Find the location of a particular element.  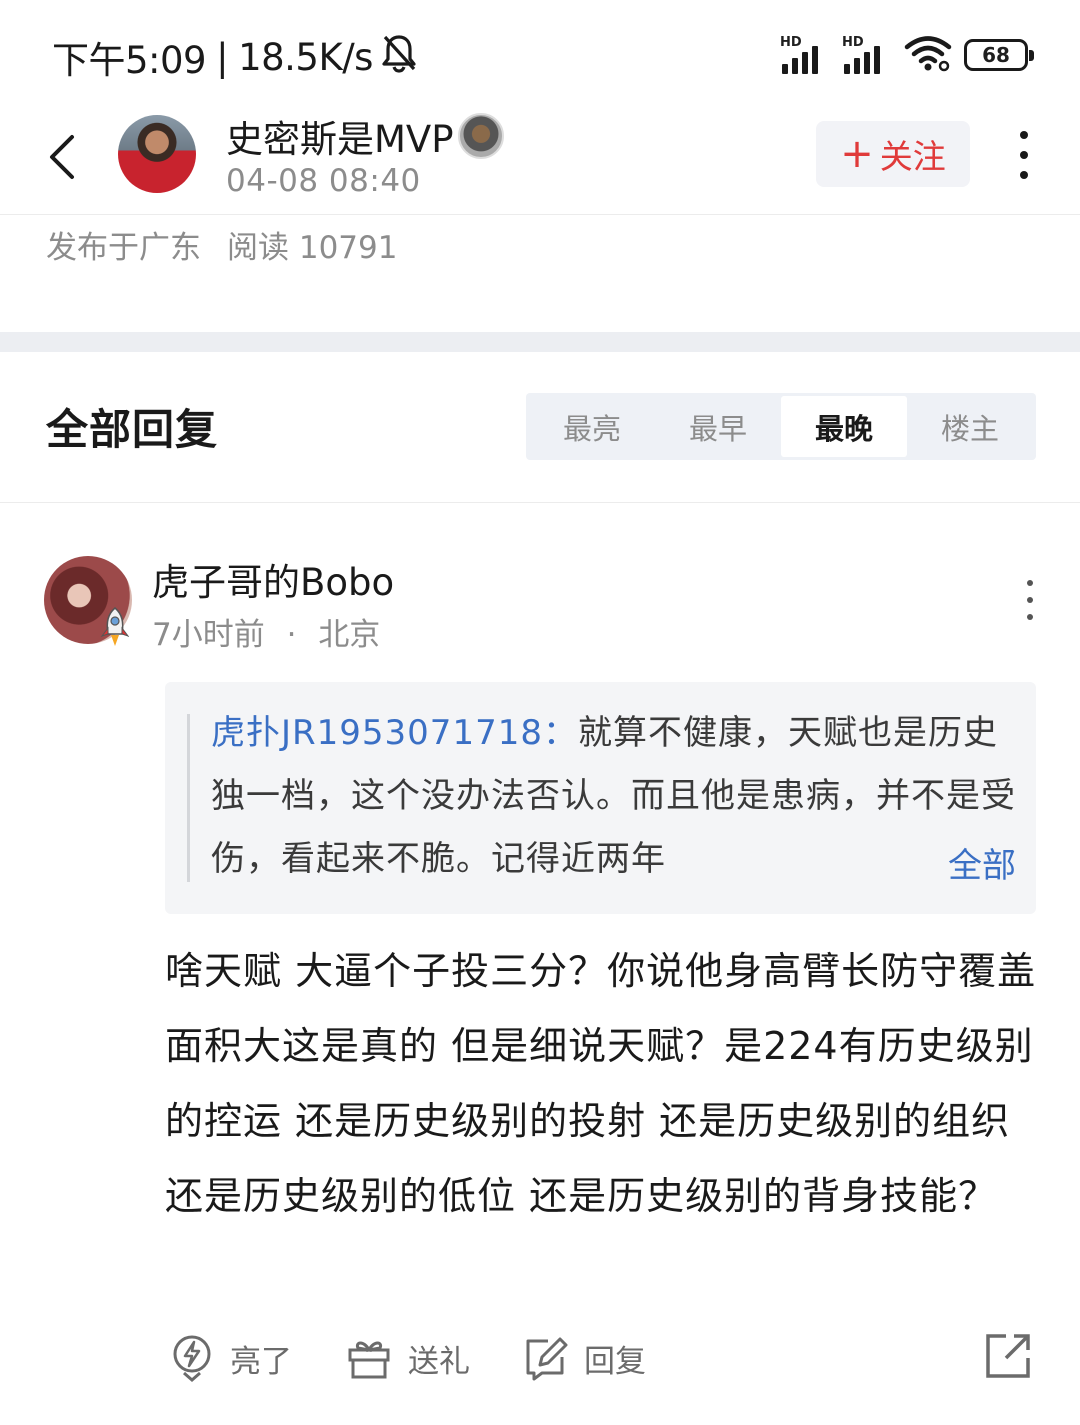

reply-username: 虎子哥的Bobo is located at coordinates (273, 579).